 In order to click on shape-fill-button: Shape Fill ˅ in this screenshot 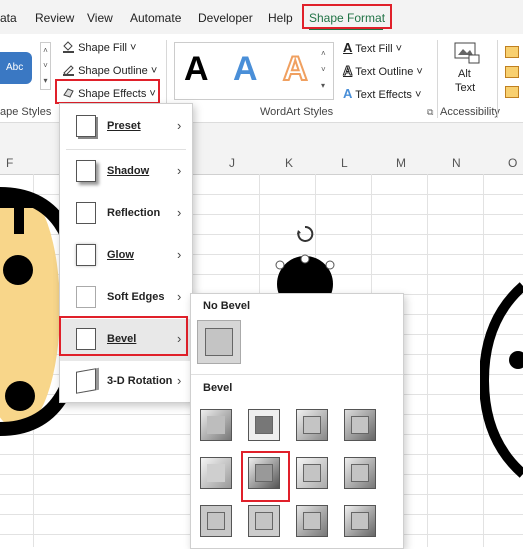, I will do `click(99, 47)`.